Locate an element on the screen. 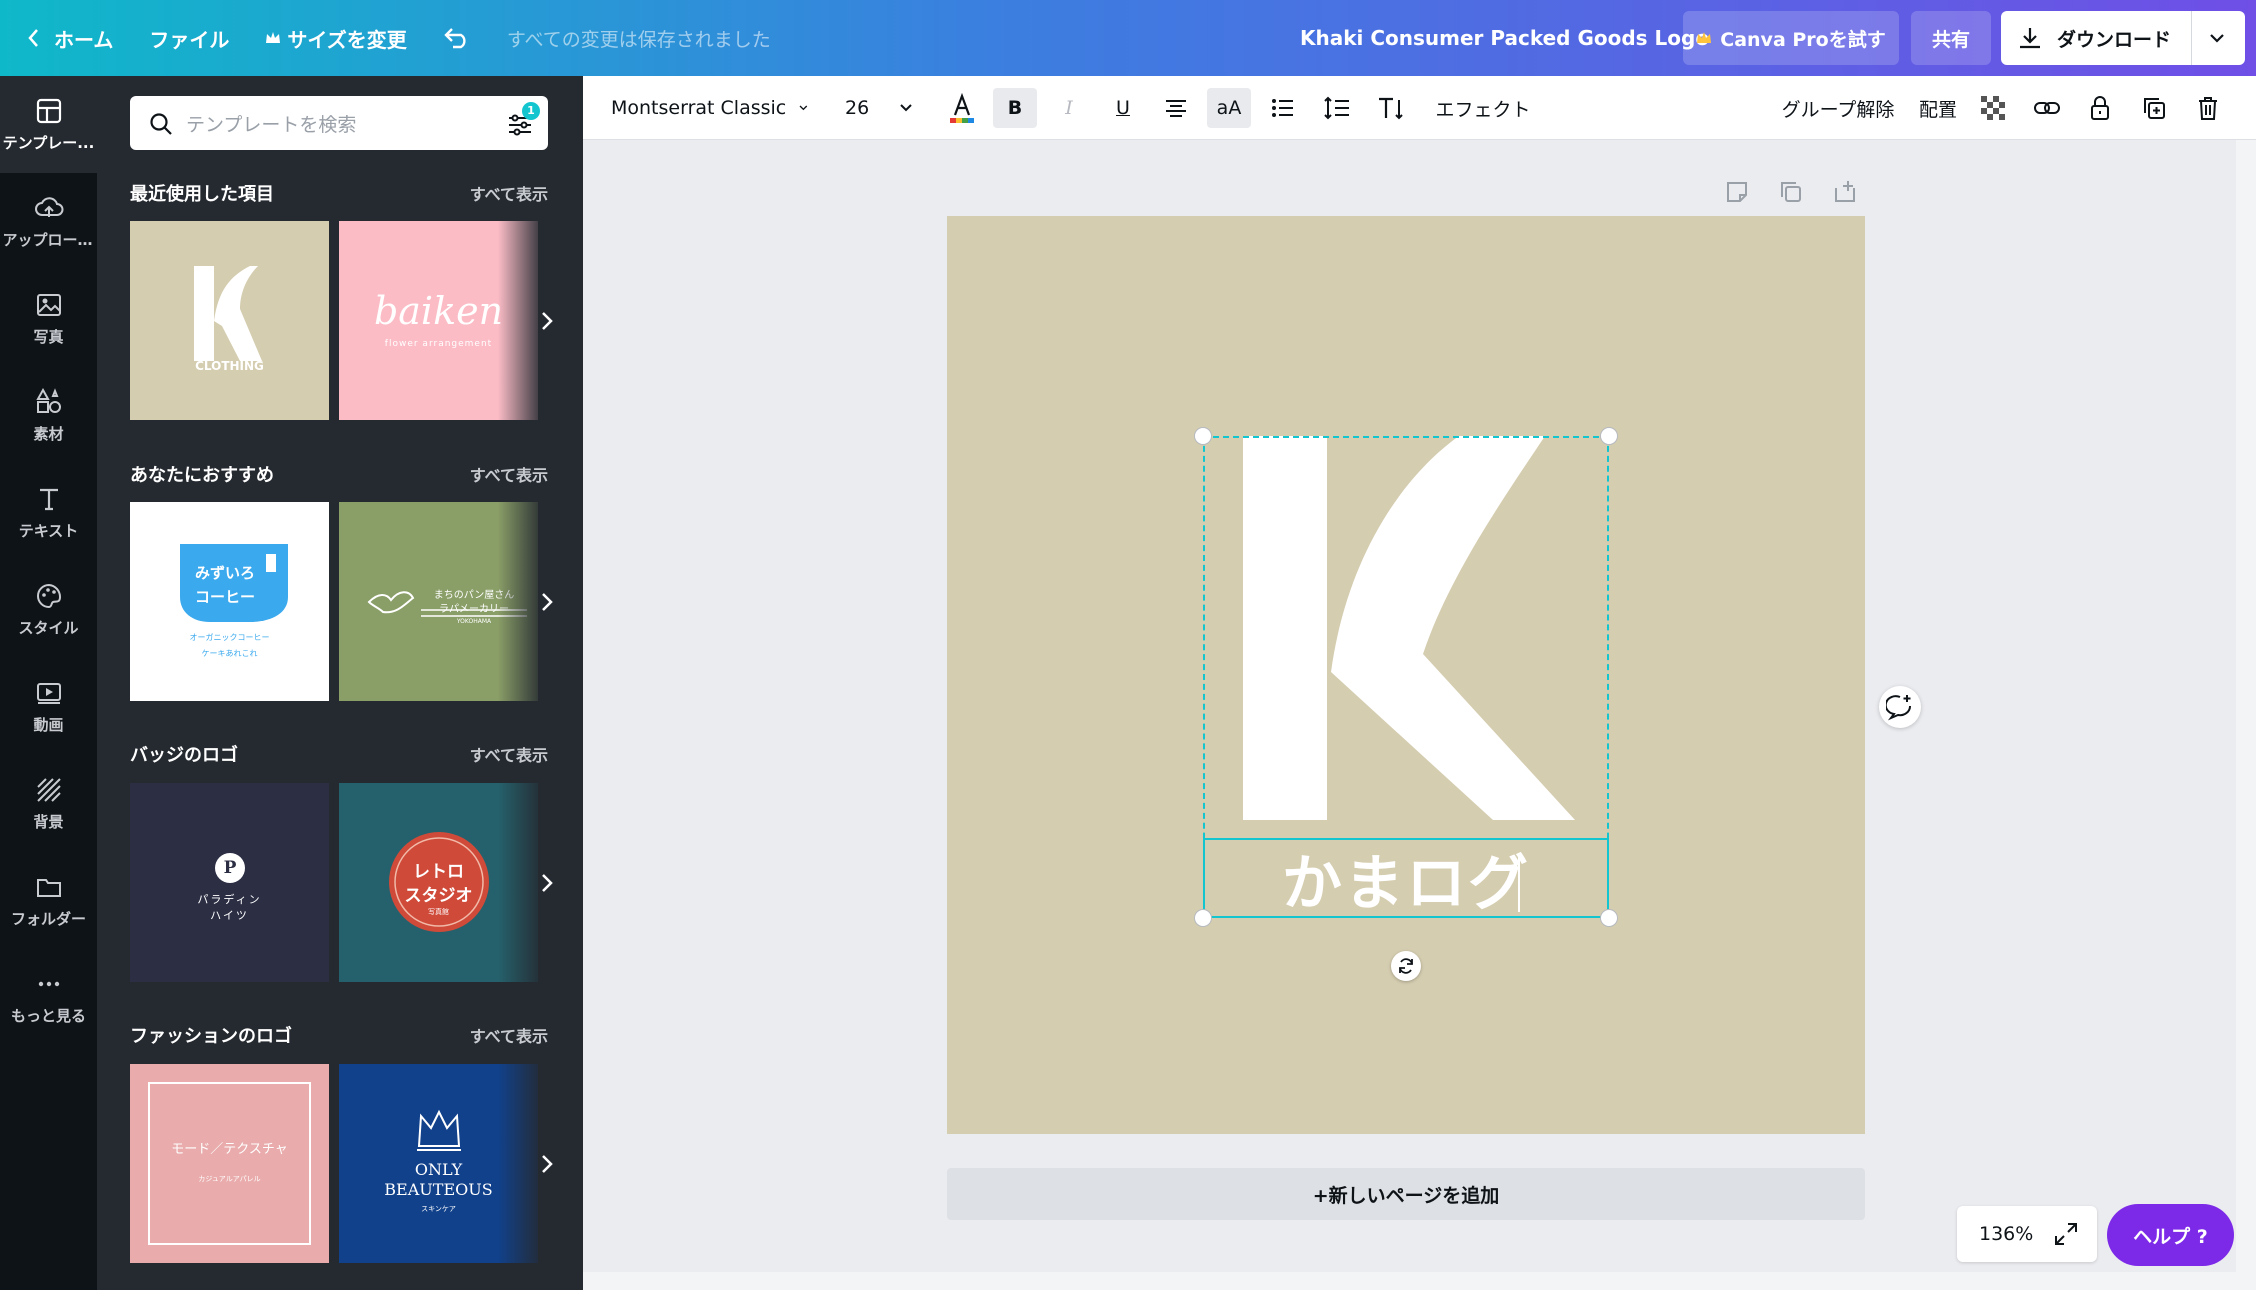 This screenshot has height=1290, width=2256. template-thumb: baiken flower arrangement is located at coordinates (438, 320).